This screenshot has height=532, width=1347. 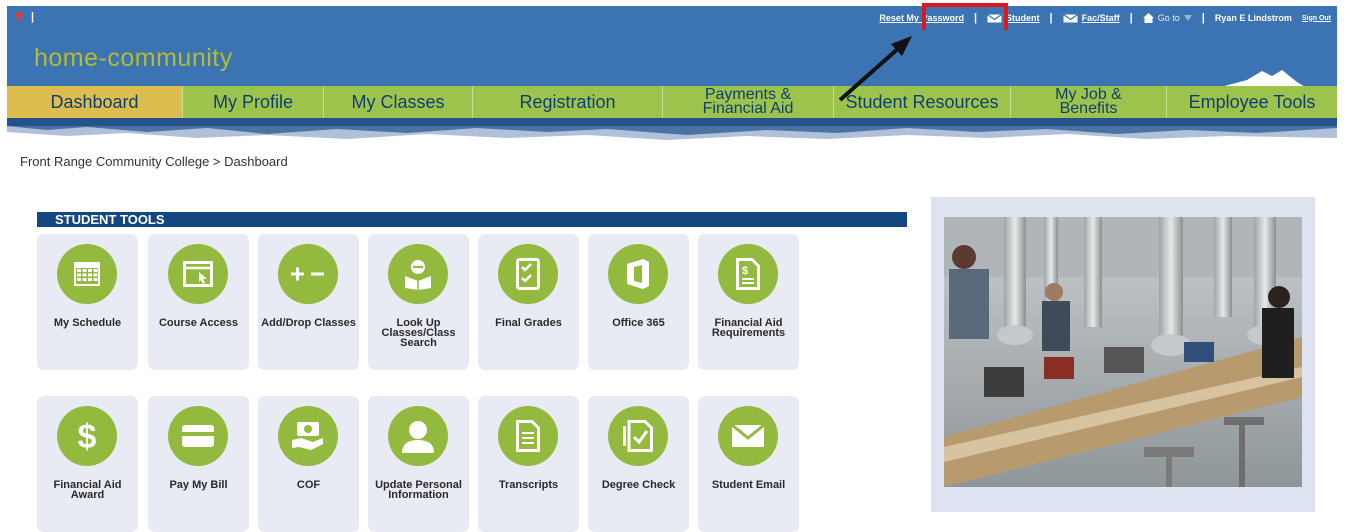 I want to click on student-tools-header: STUDENT TOOLS, so click(x=472, y=219).